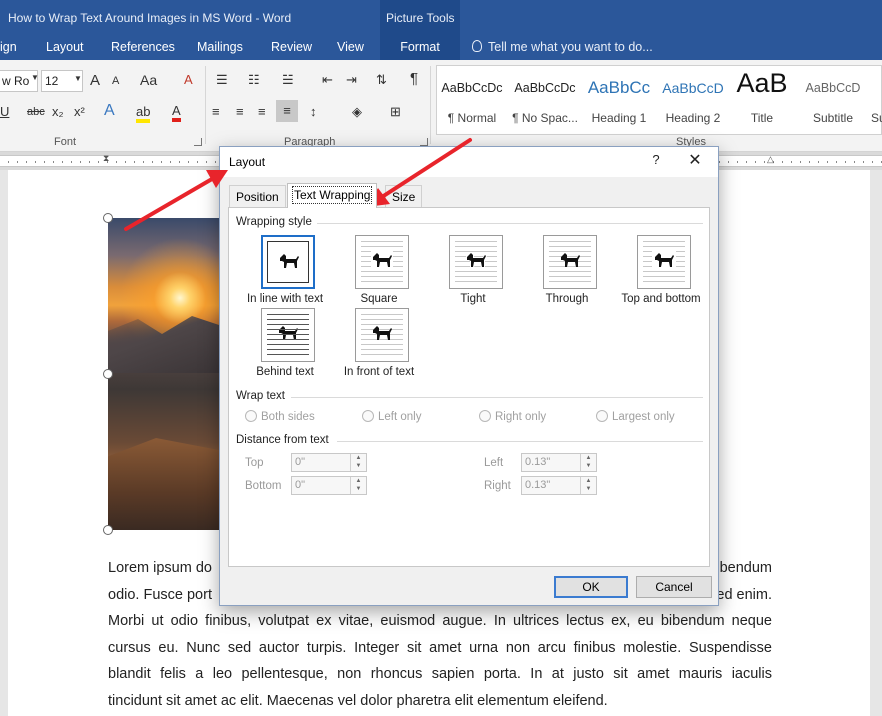 This screenshot has width=882, height=716. Describe the element at coordinates (635, 416) in the screenshot. I see `radio-largest-only: Largest only` at that location.